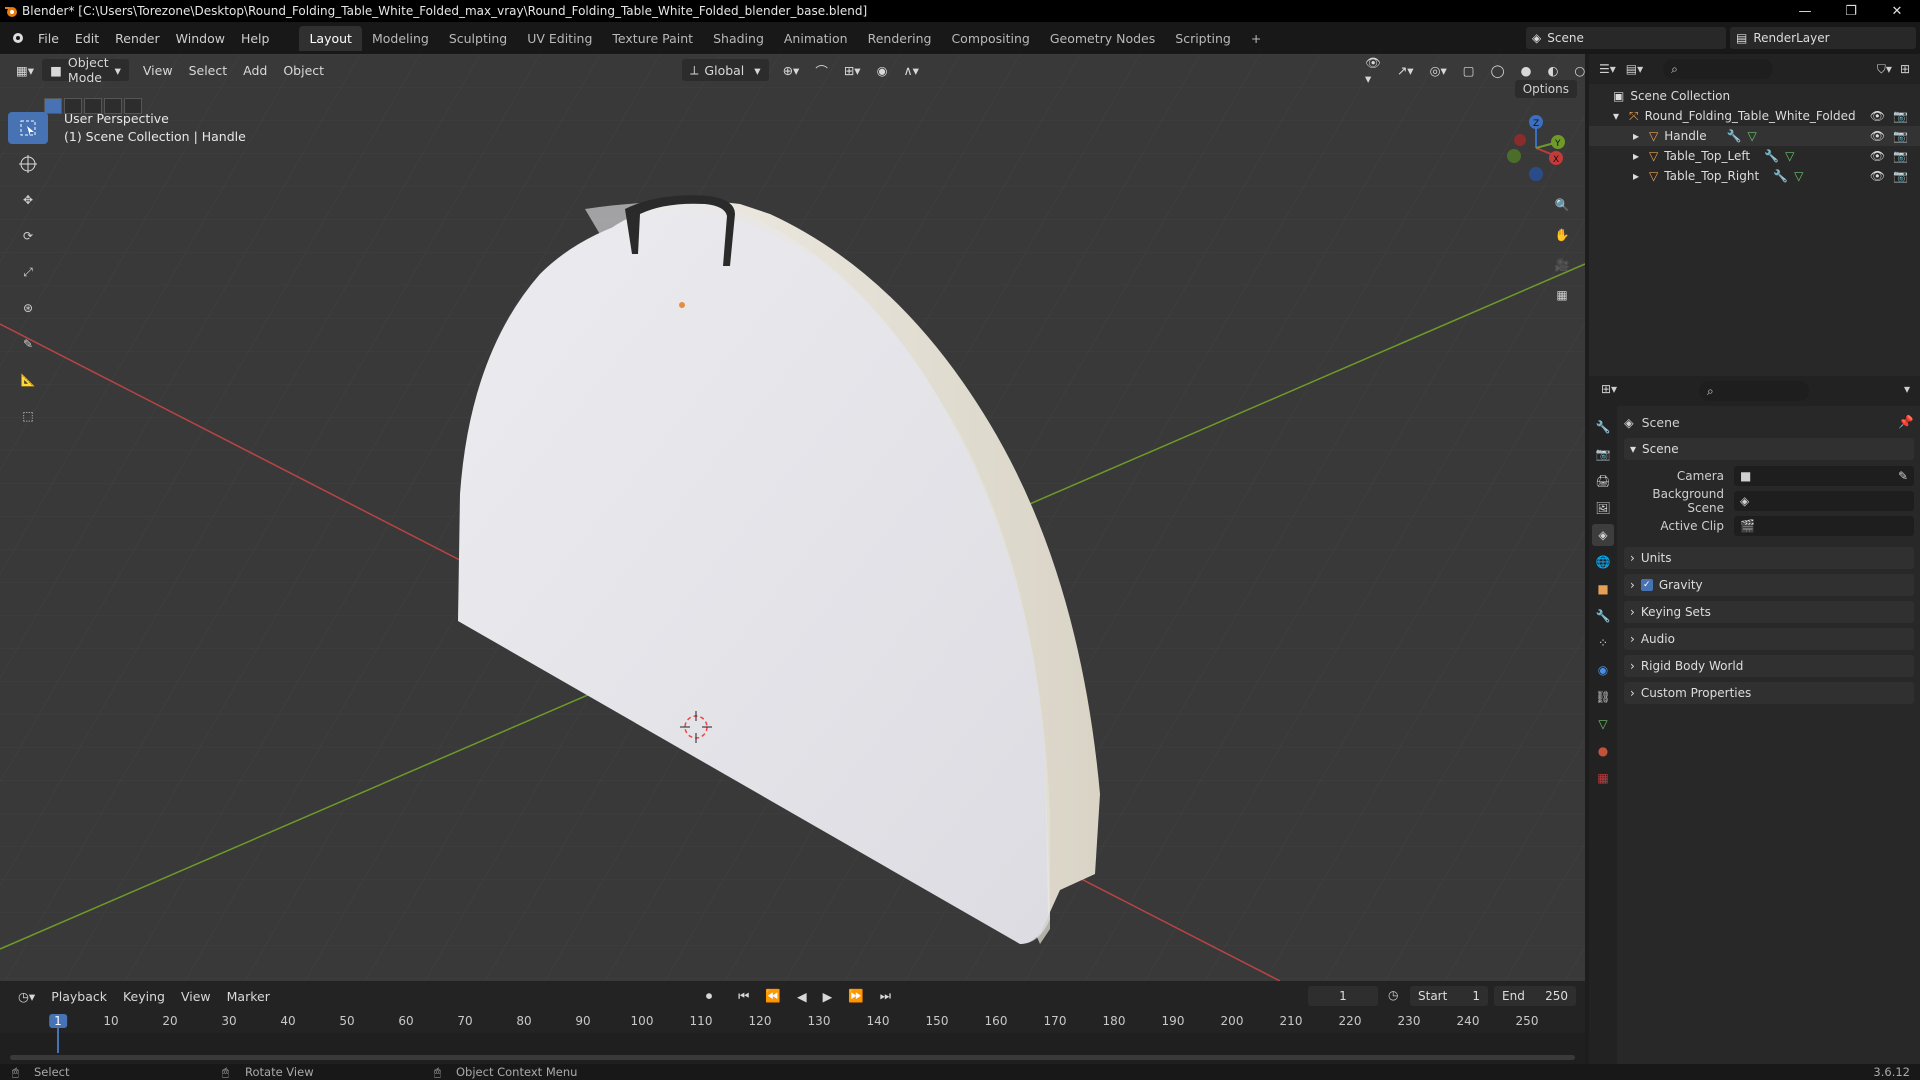 The image size is (1920, 1080). Describe the element at coordinates (1646, 585) in the screenshot. I see `gravity-checkbox: ✓` at that location.